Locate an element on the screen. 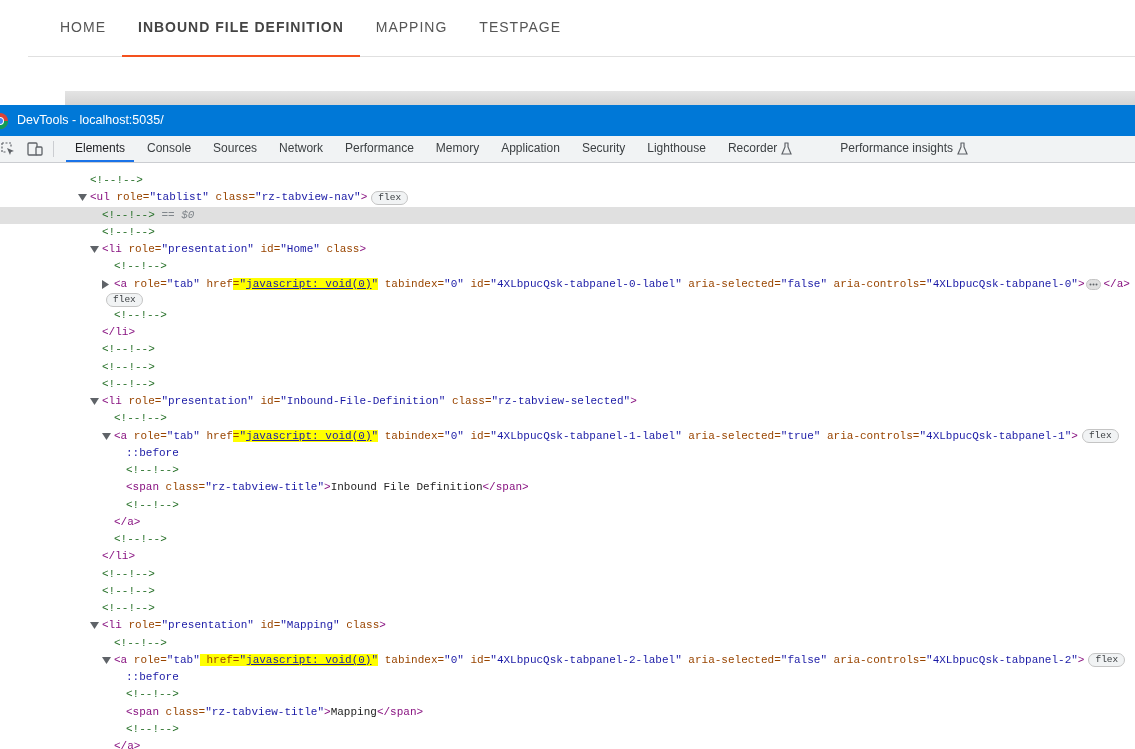 The width and height of the screenshot is (1135, 749). window-title: DevTools - localhost:5035/ is located at coordinates (90, 121).